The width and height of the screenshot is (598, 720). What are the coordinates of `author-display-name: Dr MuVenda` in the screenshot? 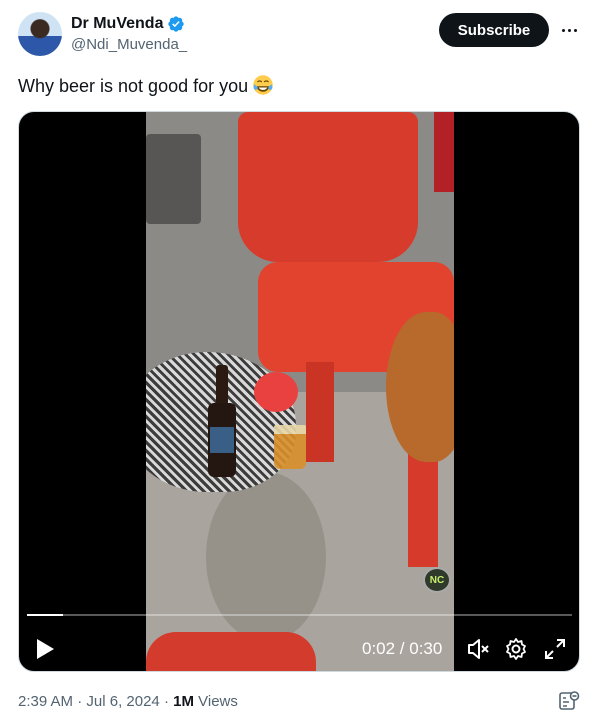 It's located at (117, 24).